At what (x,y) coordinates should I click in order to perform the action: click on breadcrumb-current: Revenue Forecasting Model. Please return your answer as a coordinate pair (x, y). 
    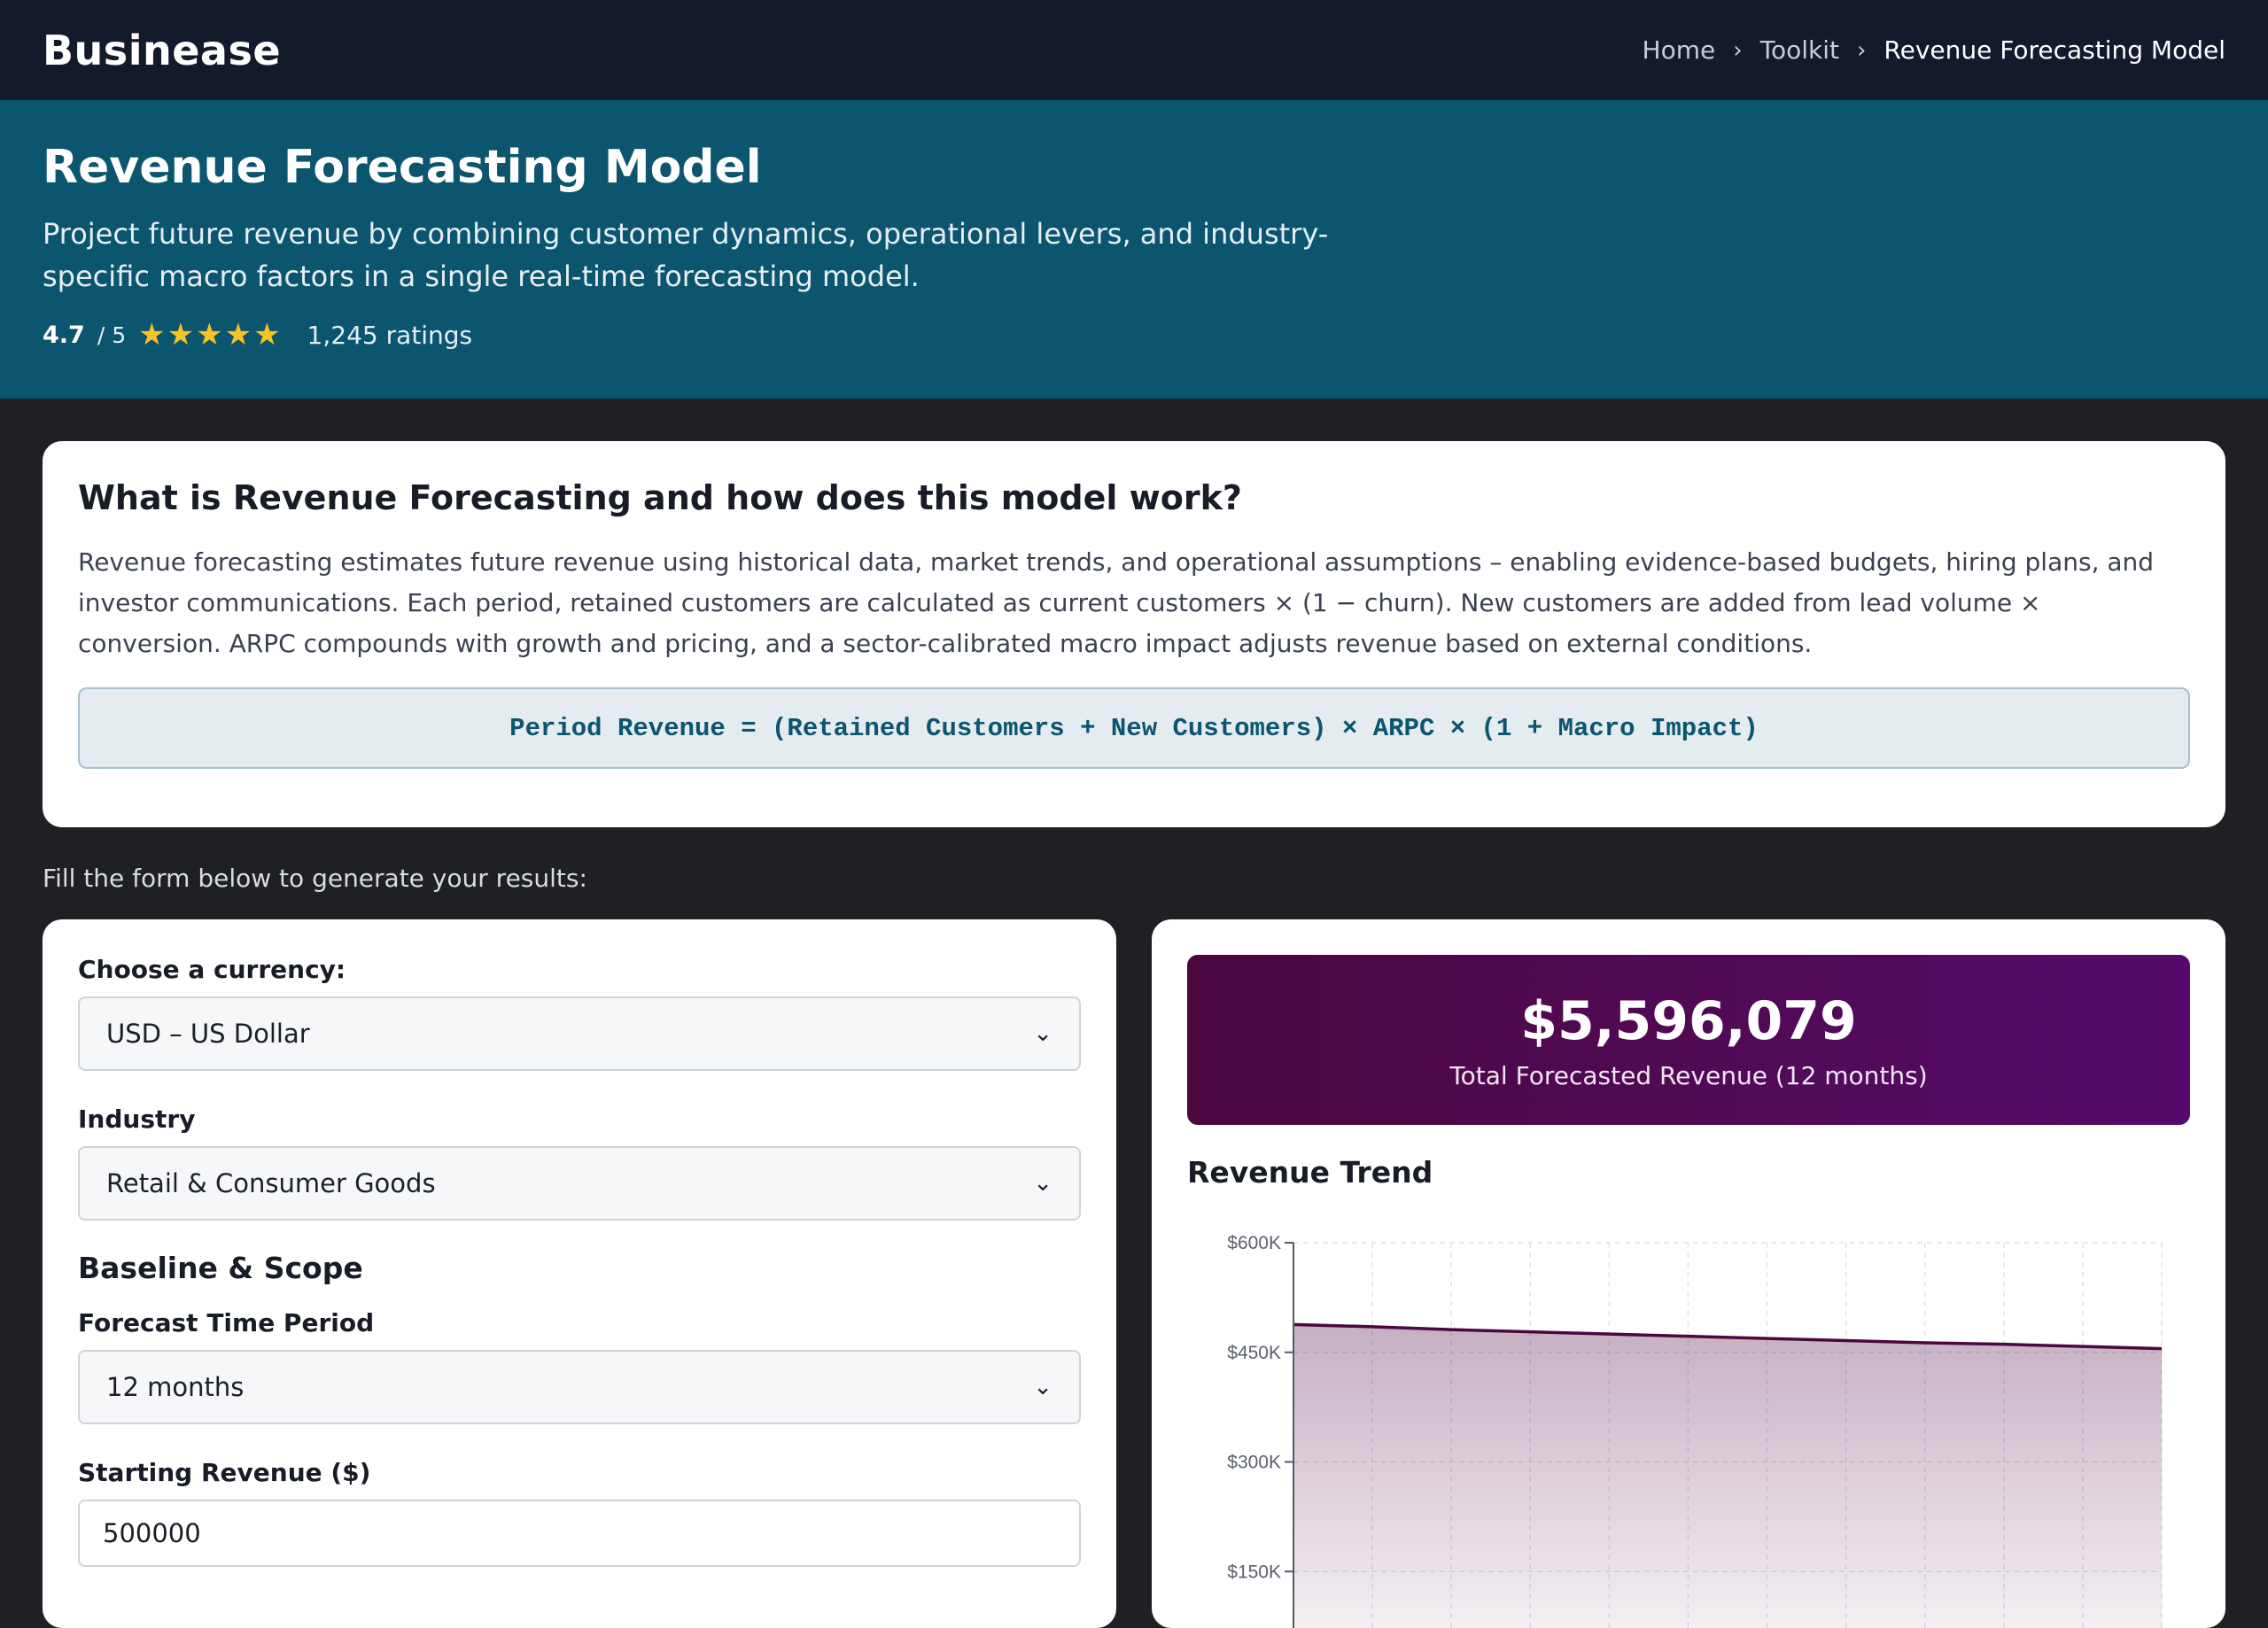
    Looking at the image, I should click on (2054, 50).